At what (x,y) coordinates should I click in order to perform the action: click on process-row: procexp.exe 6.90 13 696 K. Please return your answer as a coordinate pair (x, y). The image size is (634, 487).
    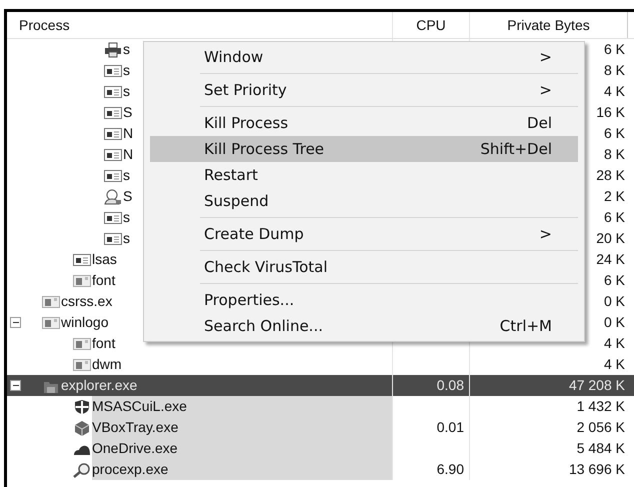
    Looking at the image, I should click on (320, 469).